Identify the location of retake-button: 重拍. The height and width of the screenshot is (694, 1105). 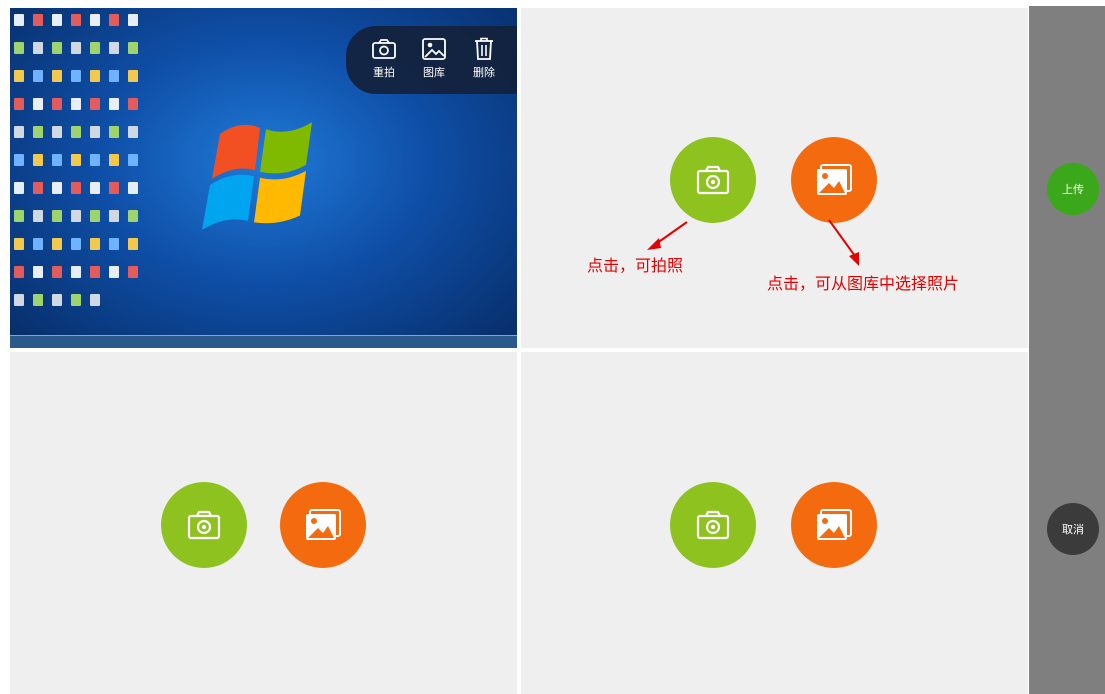
(384, 58).